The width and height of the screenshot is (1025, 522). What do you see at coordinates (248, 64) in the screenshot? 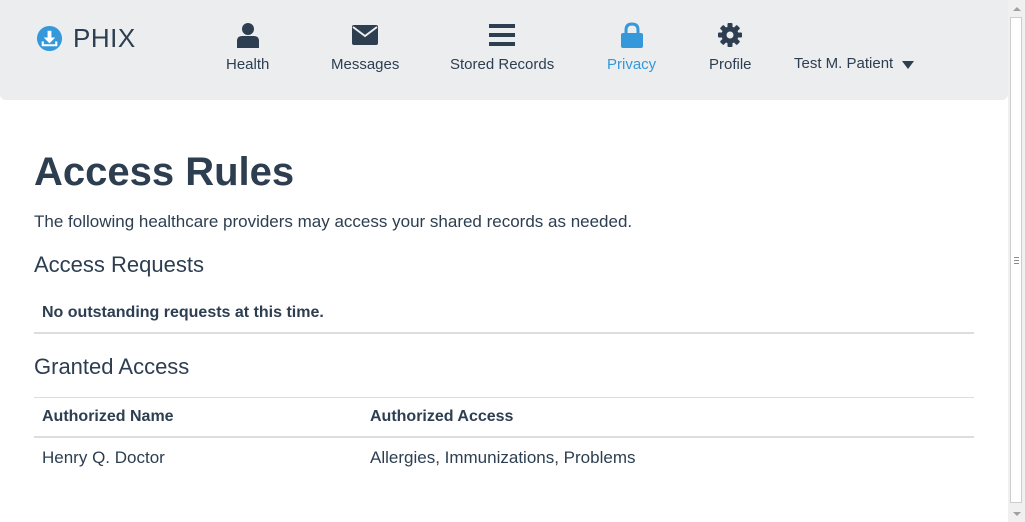
I see `nav-label-health: Health` at bounding box center [248, 64].